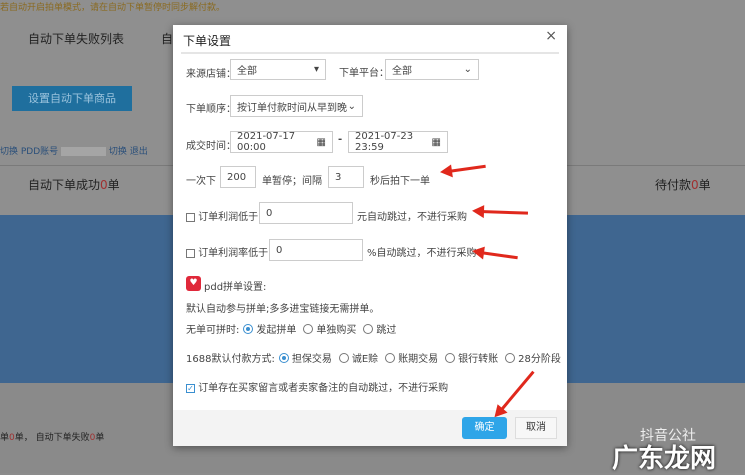 The image size is (745, 475). Describe the element at coordinates (296, 106) in the screenshot. I see `order-sequence-select: 按订单付款时间从早到晚 ⌄` at that location.